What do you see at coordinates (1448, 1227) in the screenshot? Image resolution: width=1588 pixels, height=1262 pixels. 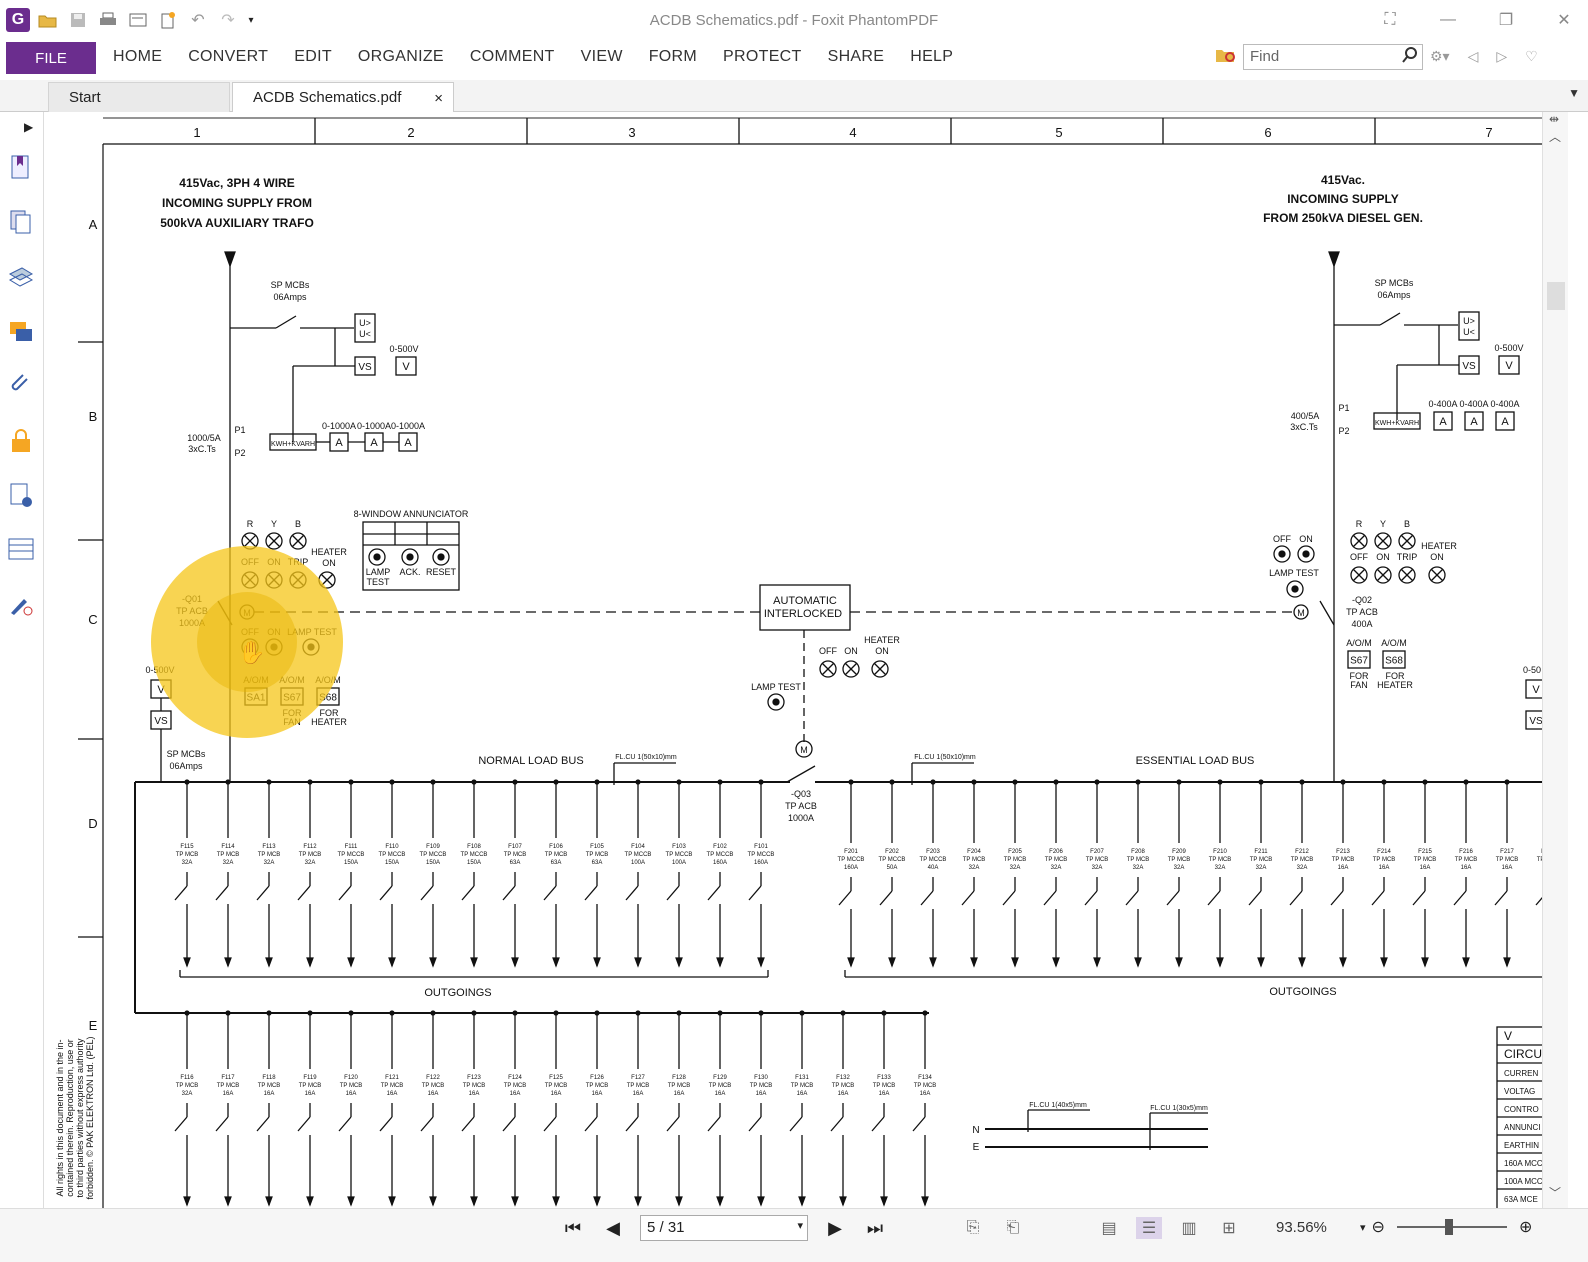 I see `zoom-slider-knob` at bounding box center [1448, 1227].